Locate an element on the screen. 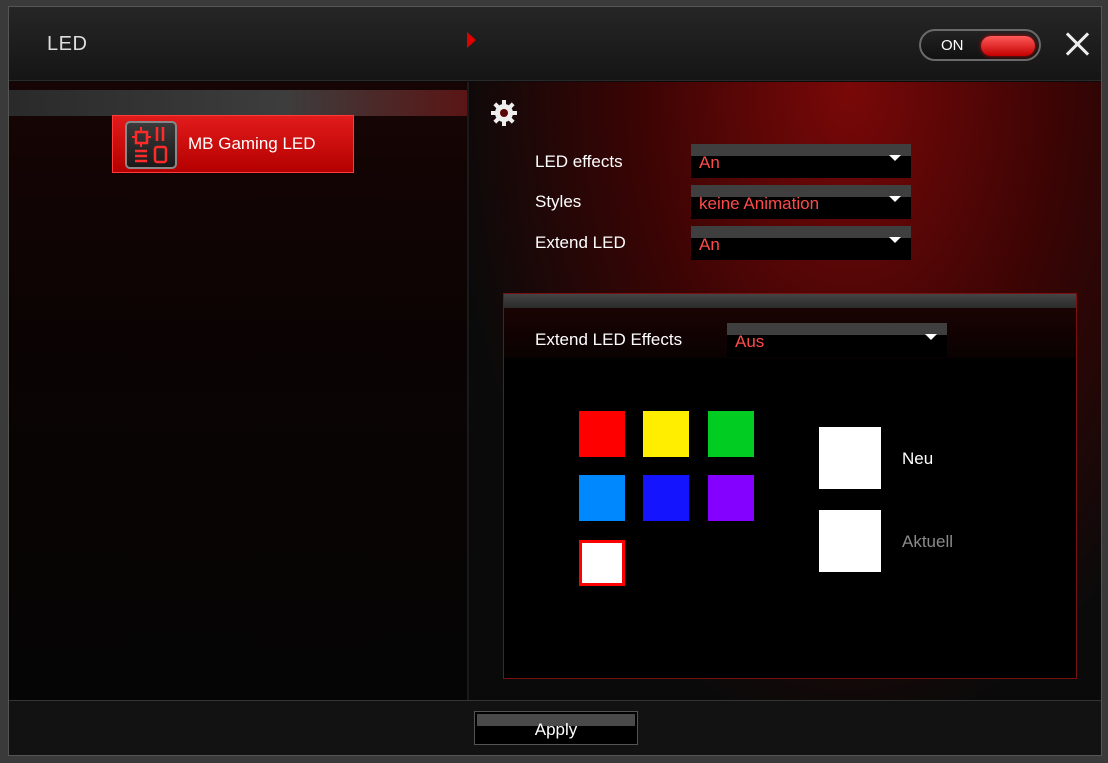 This screenshot has width=1108, height=763. current-color-preview is located at coordinates (850, 541).